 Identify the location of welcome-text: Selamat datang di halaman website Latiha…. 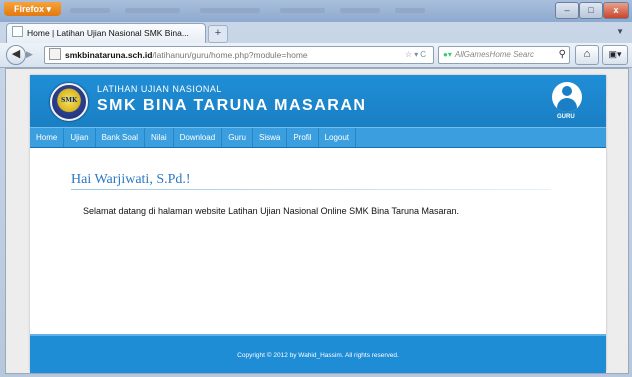
(271, 211).